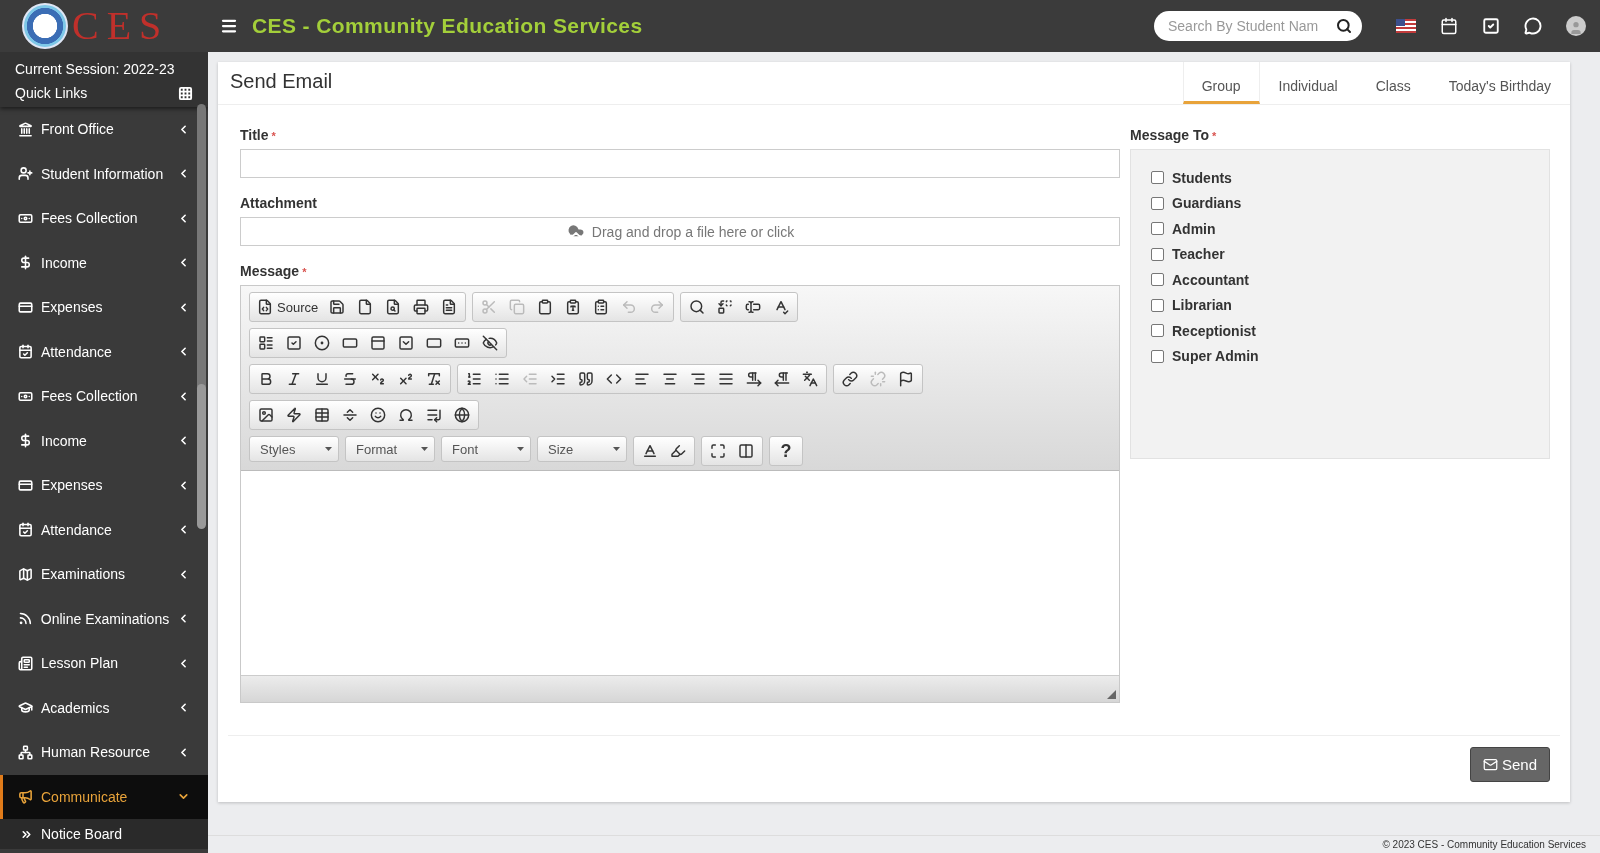  I want to click on table-icon, so click(322, 415).